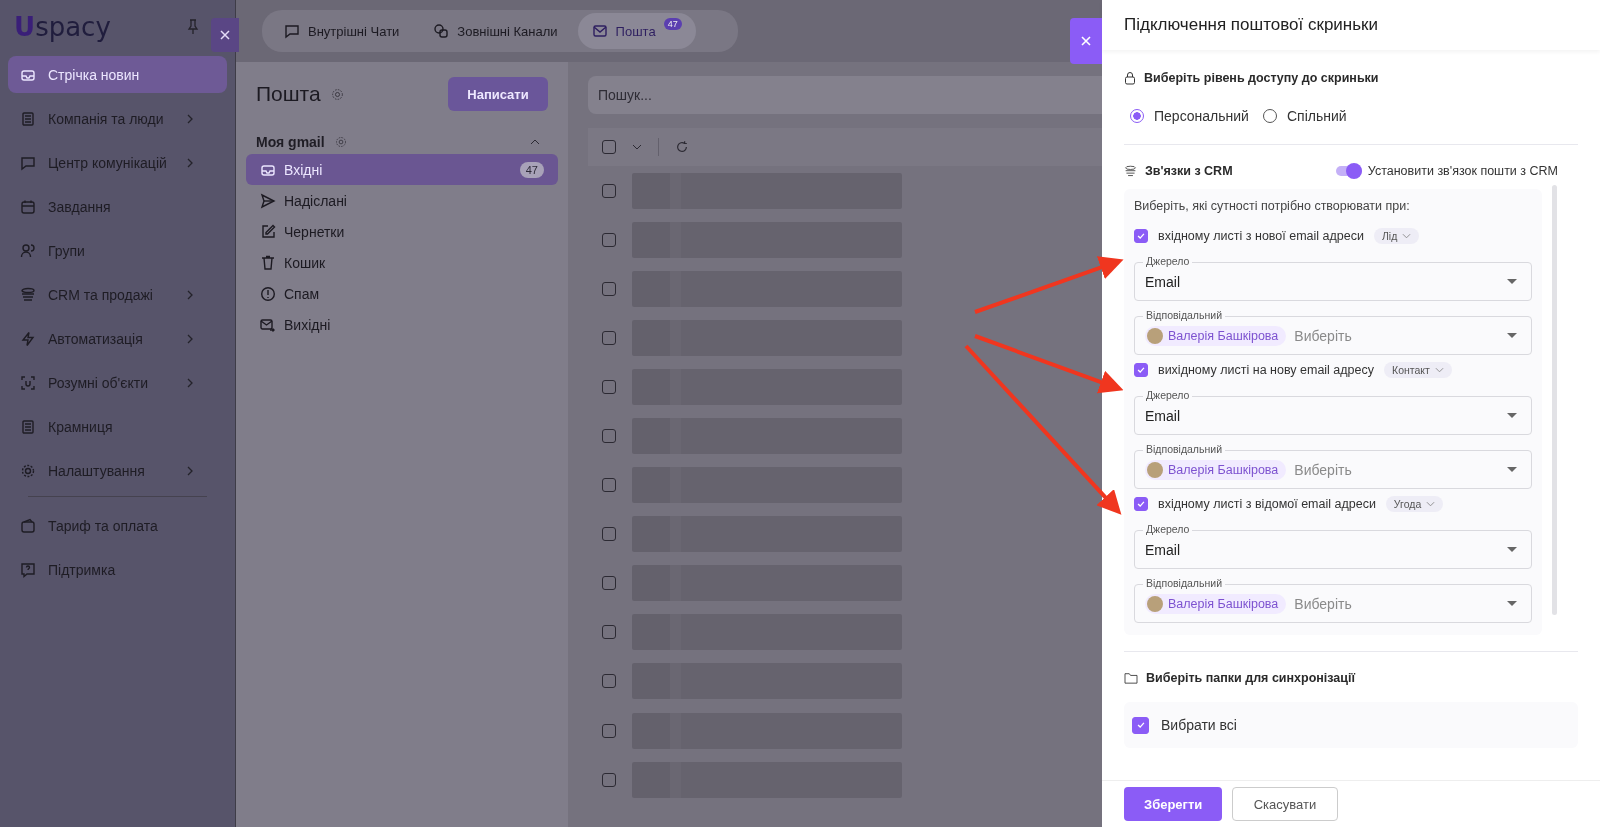  I want to click on save-button: Зберегти, so click(1173, 804).